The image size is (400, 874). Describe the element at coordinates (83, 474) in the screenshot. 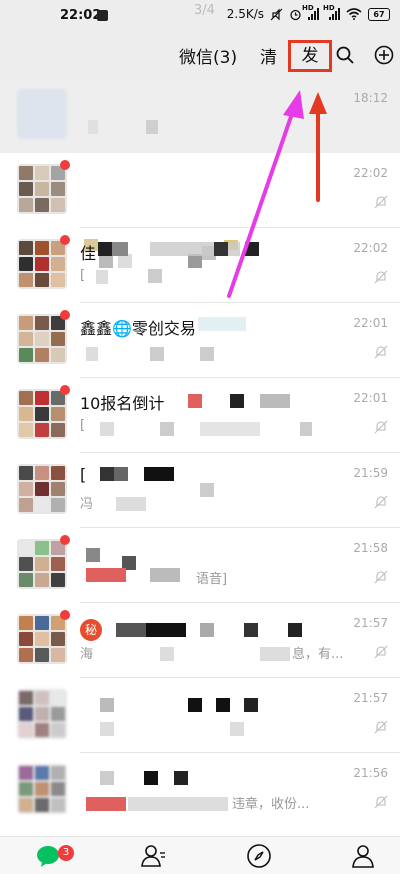

I see `chat-name: [` at that location.